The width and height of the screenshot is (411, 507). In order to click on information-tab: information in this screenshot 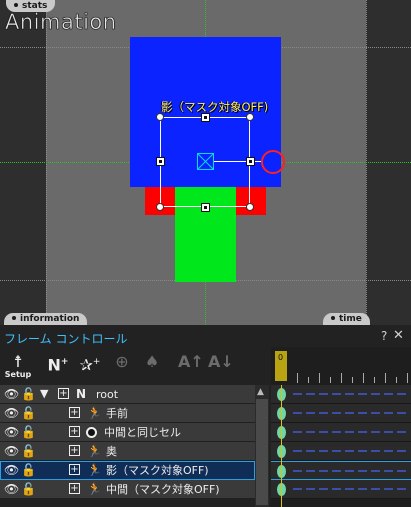, I will do `click(46, 319)`.